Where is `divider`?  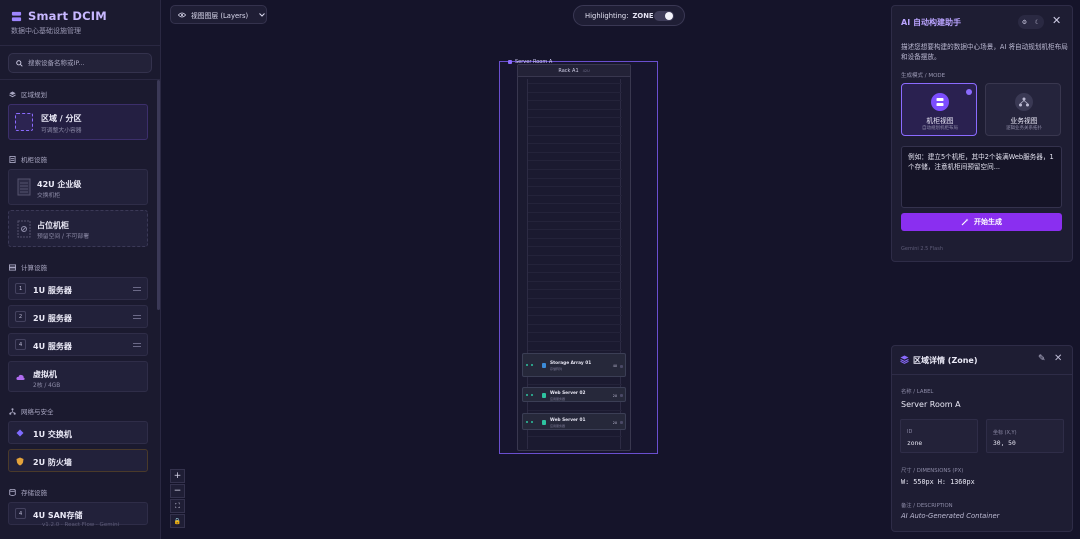
divider is located at coordinates (80, 45).